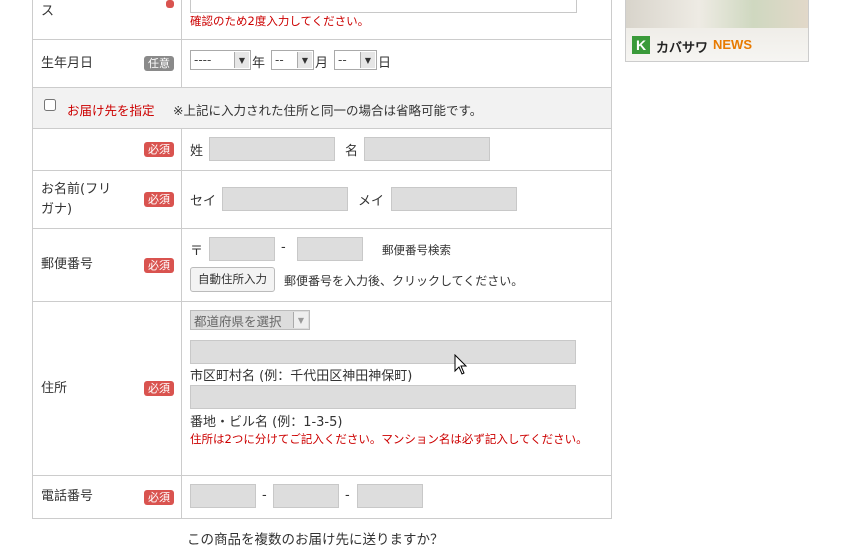 The image size is (841, 548). I want to click on address-label: 住所, so click(54, 388).